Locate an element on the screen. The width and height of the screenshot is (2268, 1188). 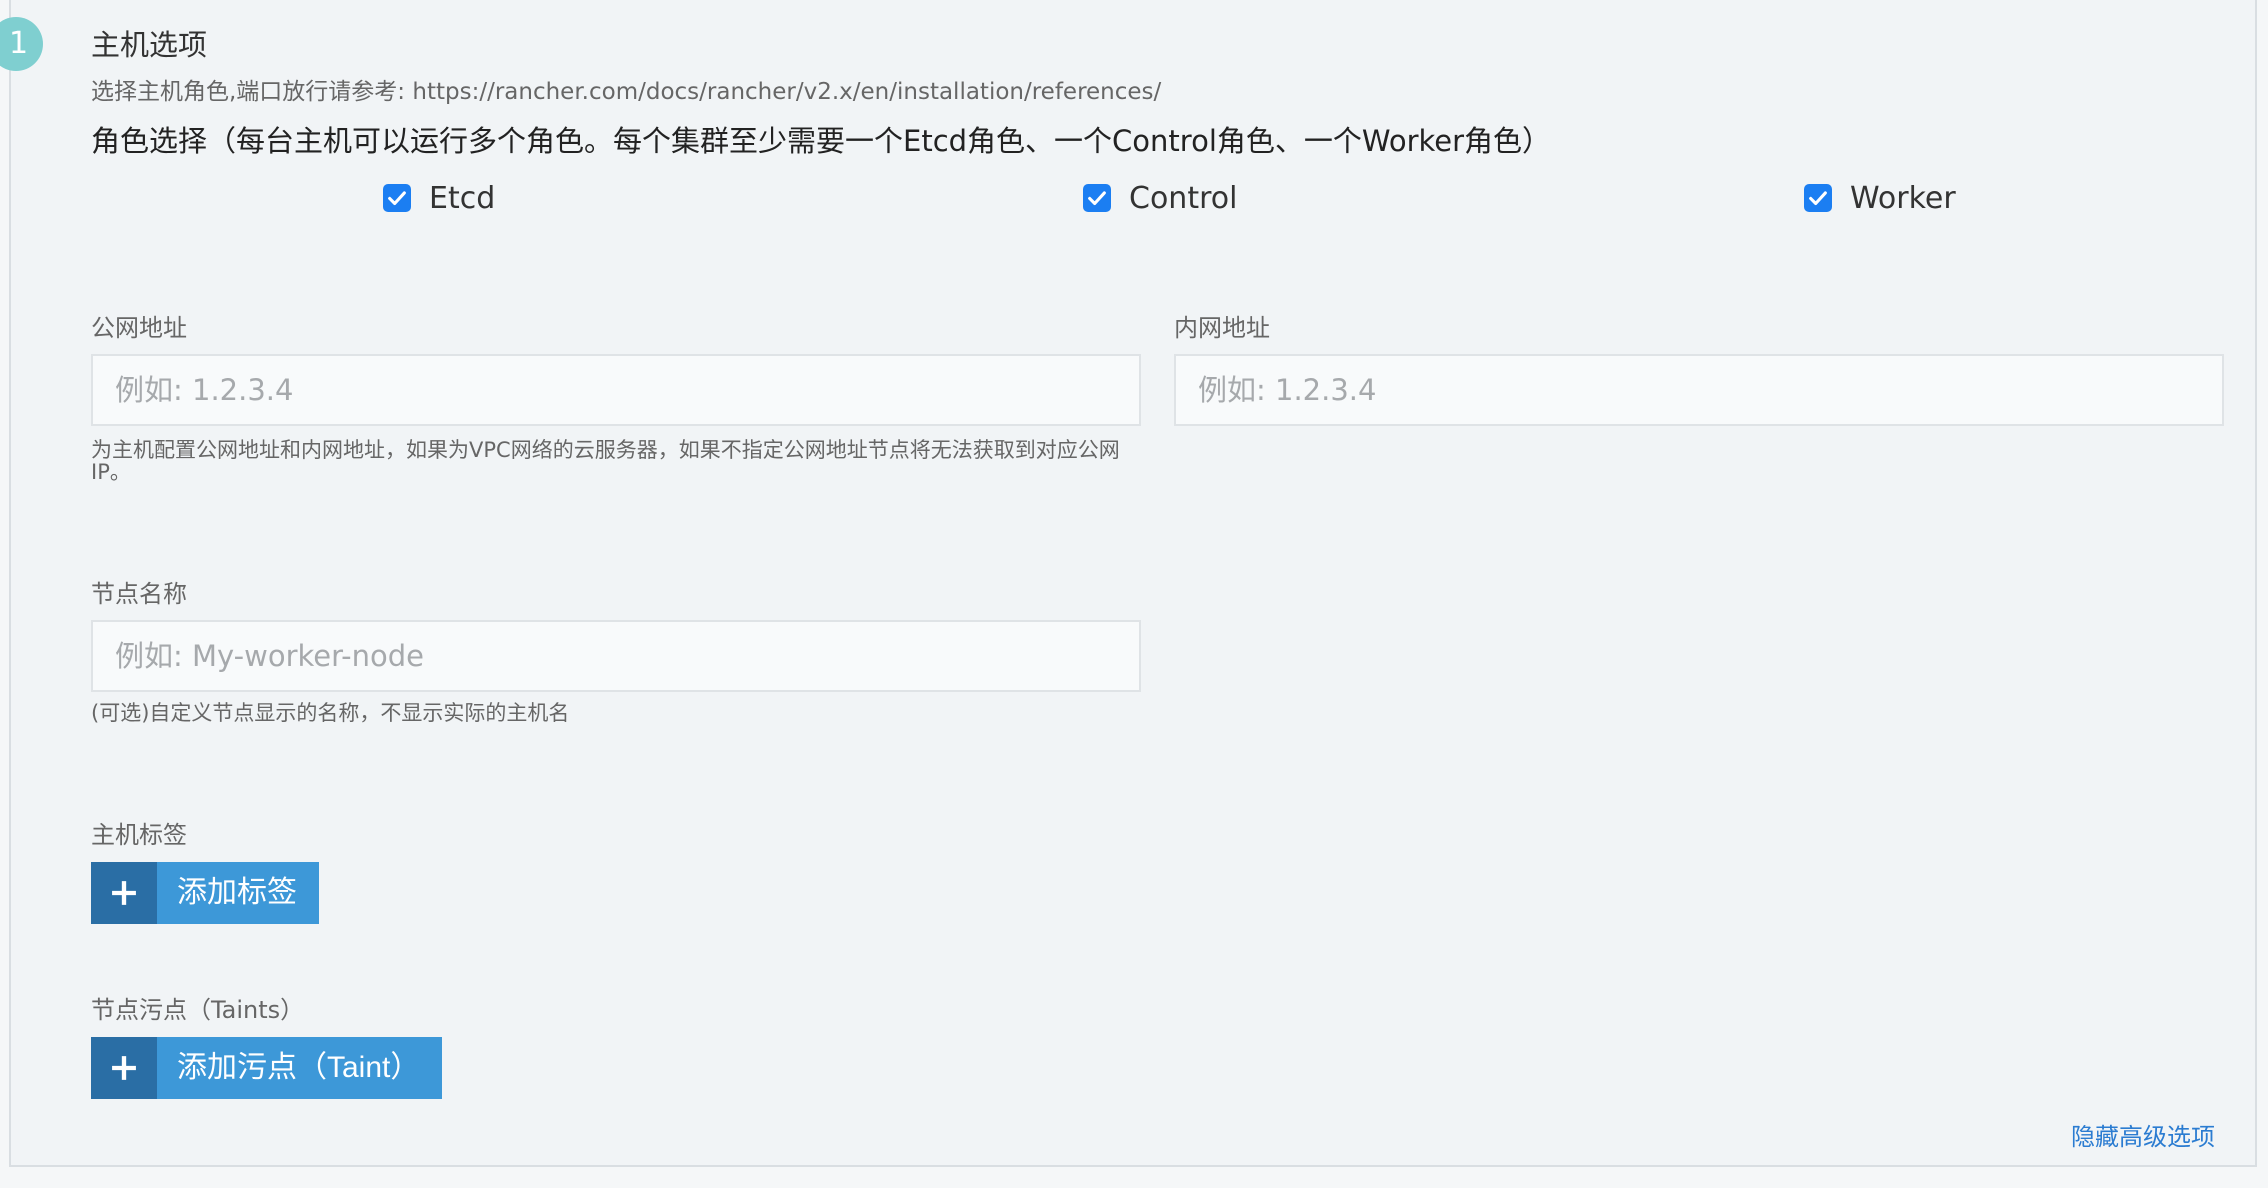
add-label-button-label: 添加标签 is located at coordinates (237, 892).